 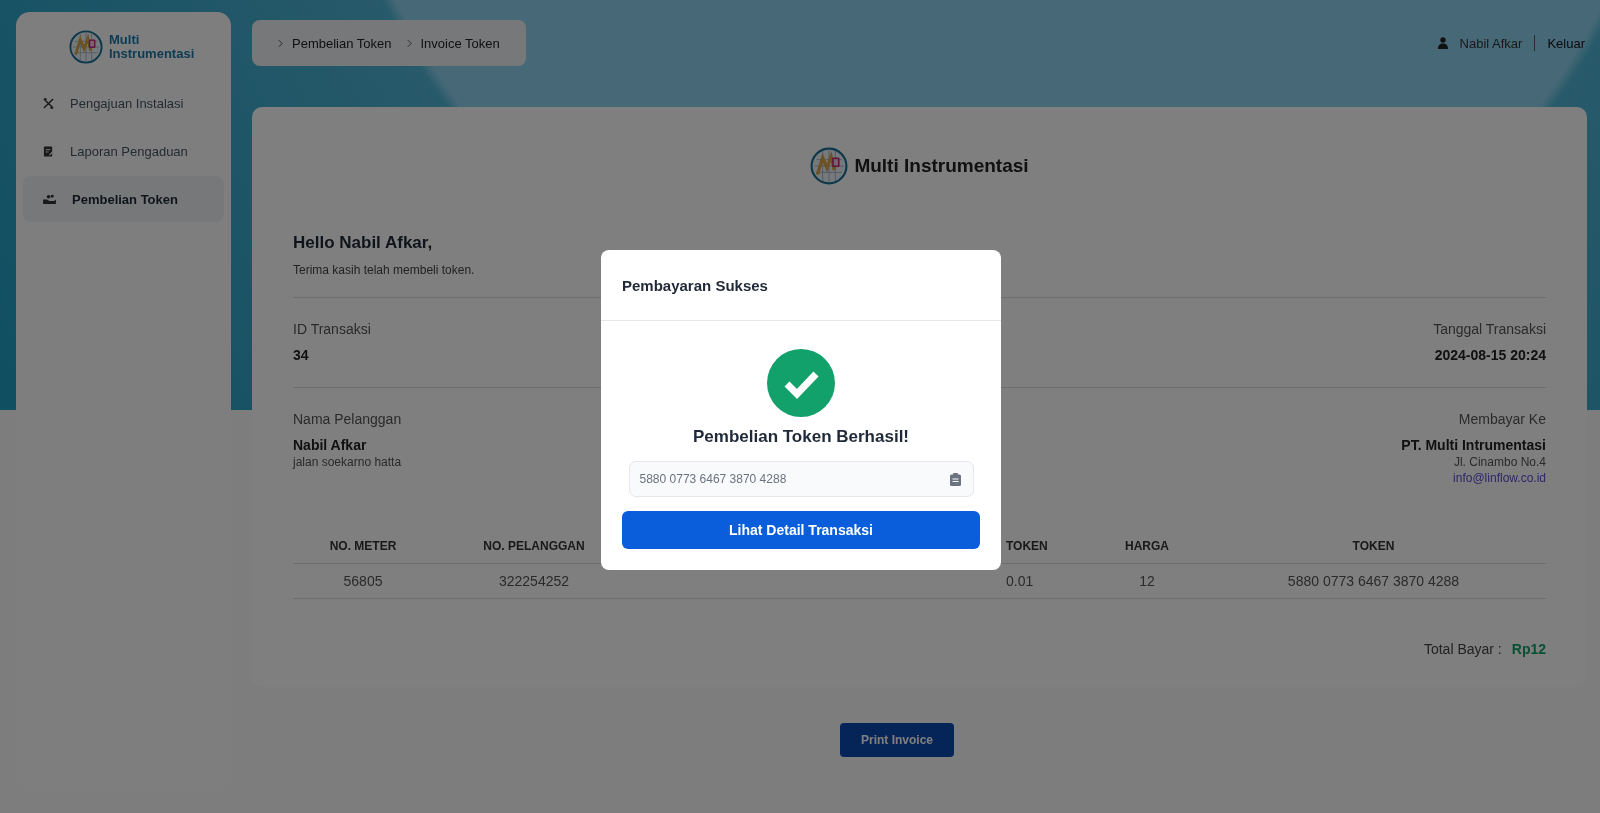 What do you see at coordinates (48, 151) in the screenshot?
I see `document-icon` at bounding box center [48, 151].